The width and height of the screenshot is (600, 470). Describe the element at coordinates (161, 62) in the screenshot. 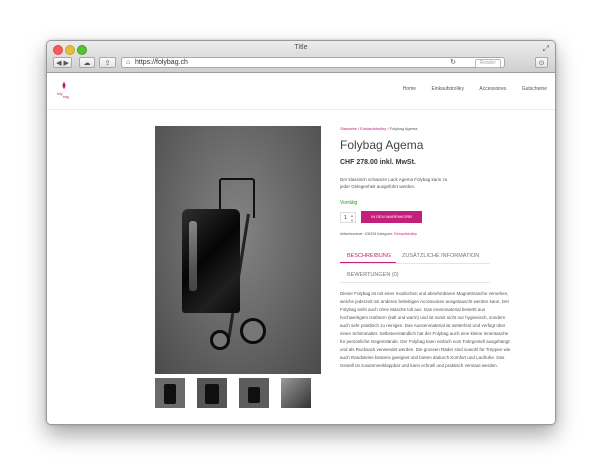

I see `url-text: https://folybag.ch` at that location.